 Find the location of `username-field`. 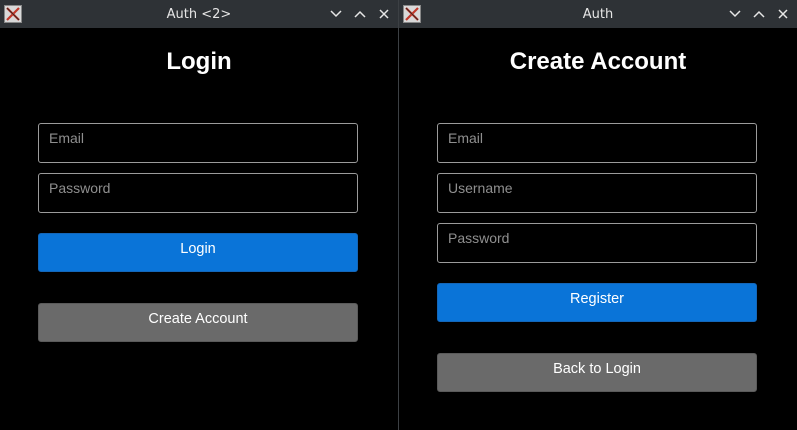

username-field is located at coordinates (597, 193).